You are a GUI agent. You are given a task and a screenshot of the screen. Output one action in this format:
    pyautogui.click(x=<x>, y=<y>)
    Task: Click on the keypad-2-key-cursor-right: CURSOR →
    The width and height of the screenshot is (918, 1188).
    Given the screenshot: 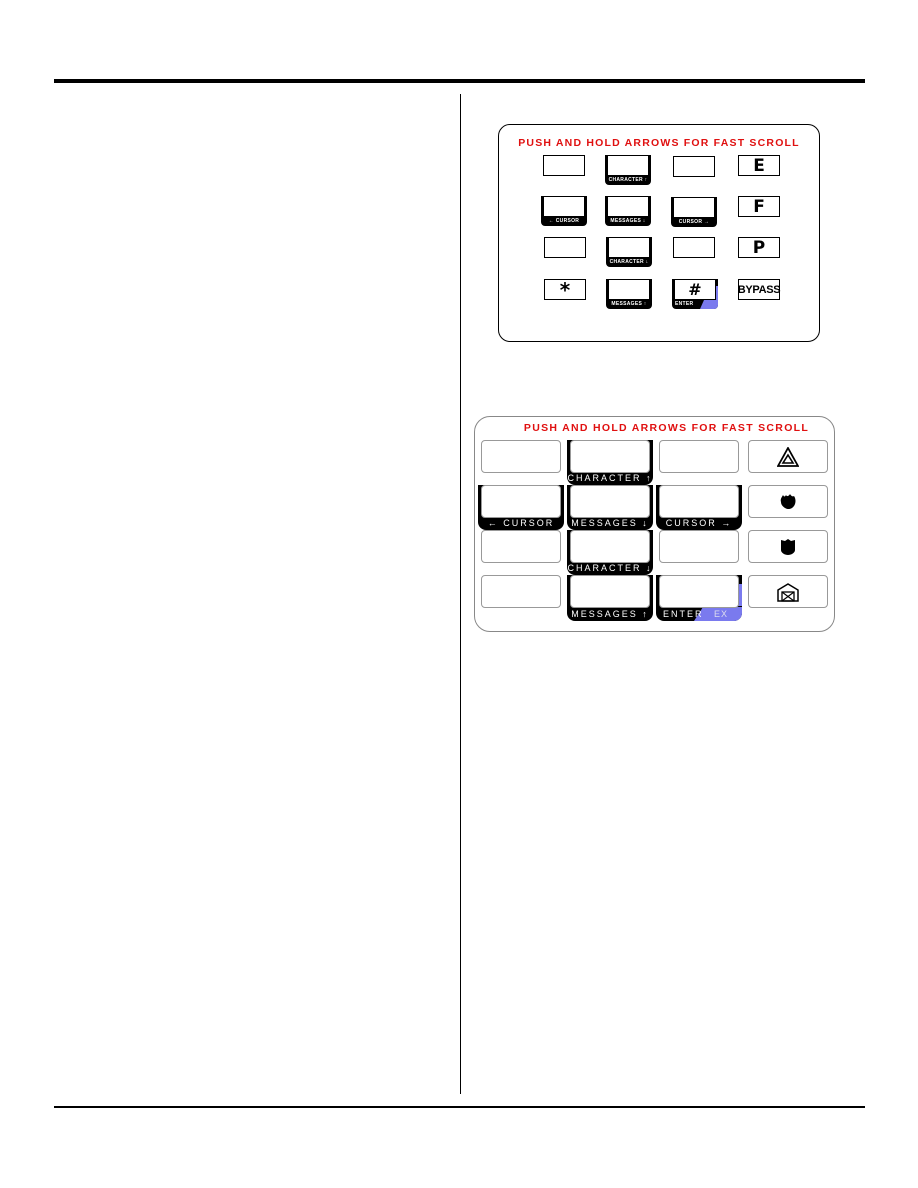 What is the action you would take?
    pyautogui.click(x=699, y=507)
    